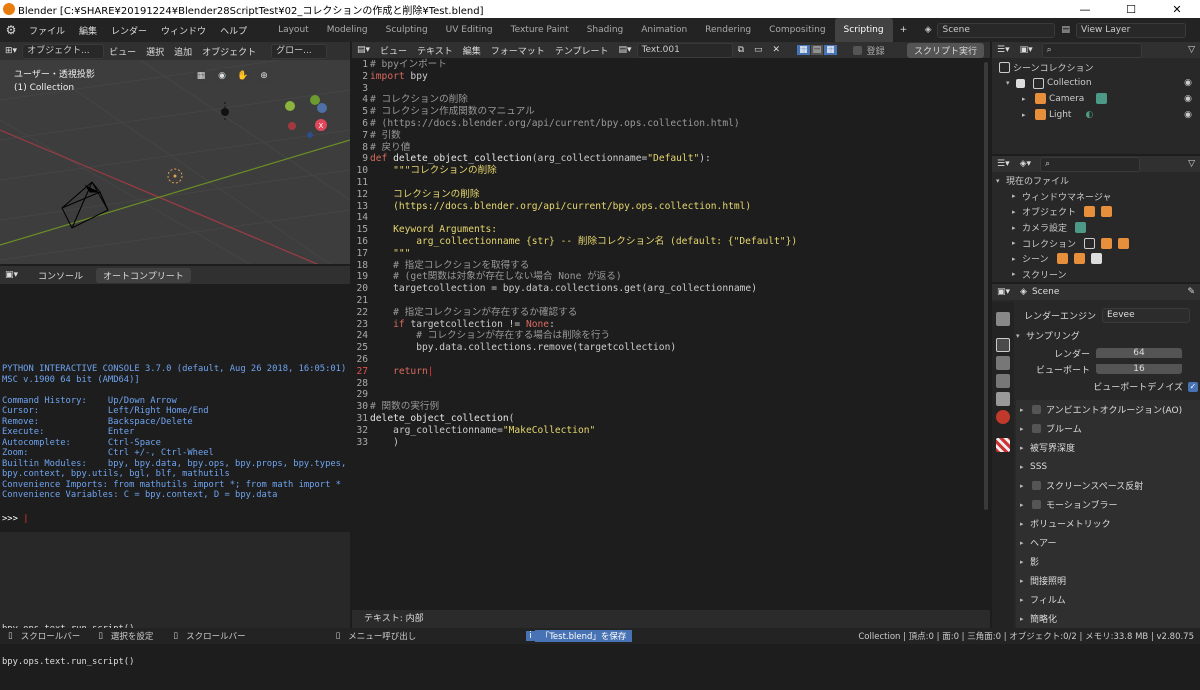 This screenshot has height=690, width=1200. Describe the element at coordinates (945, 50) in the screenshot. I see `run-script-button: スクリプト実行` at that location.